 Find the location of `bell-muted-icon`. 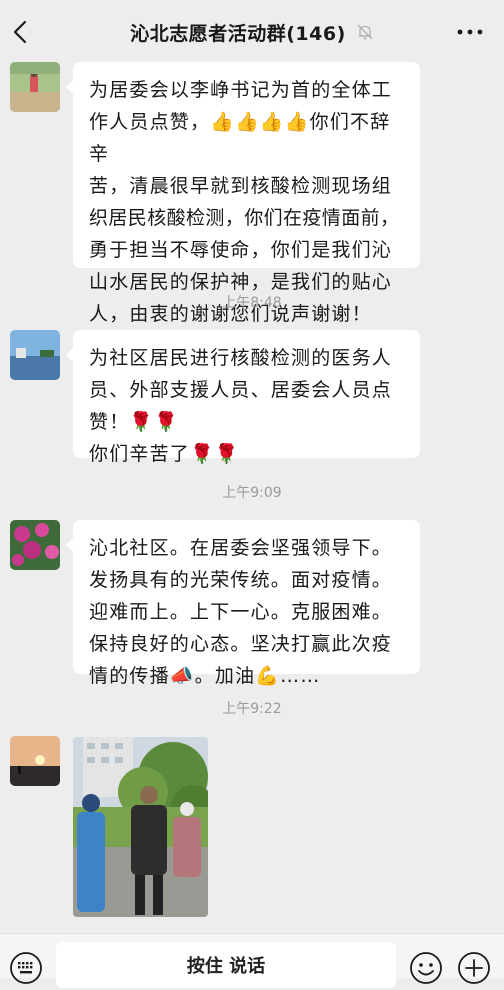

bell-muted-icon is located at coordinates (365, 32).